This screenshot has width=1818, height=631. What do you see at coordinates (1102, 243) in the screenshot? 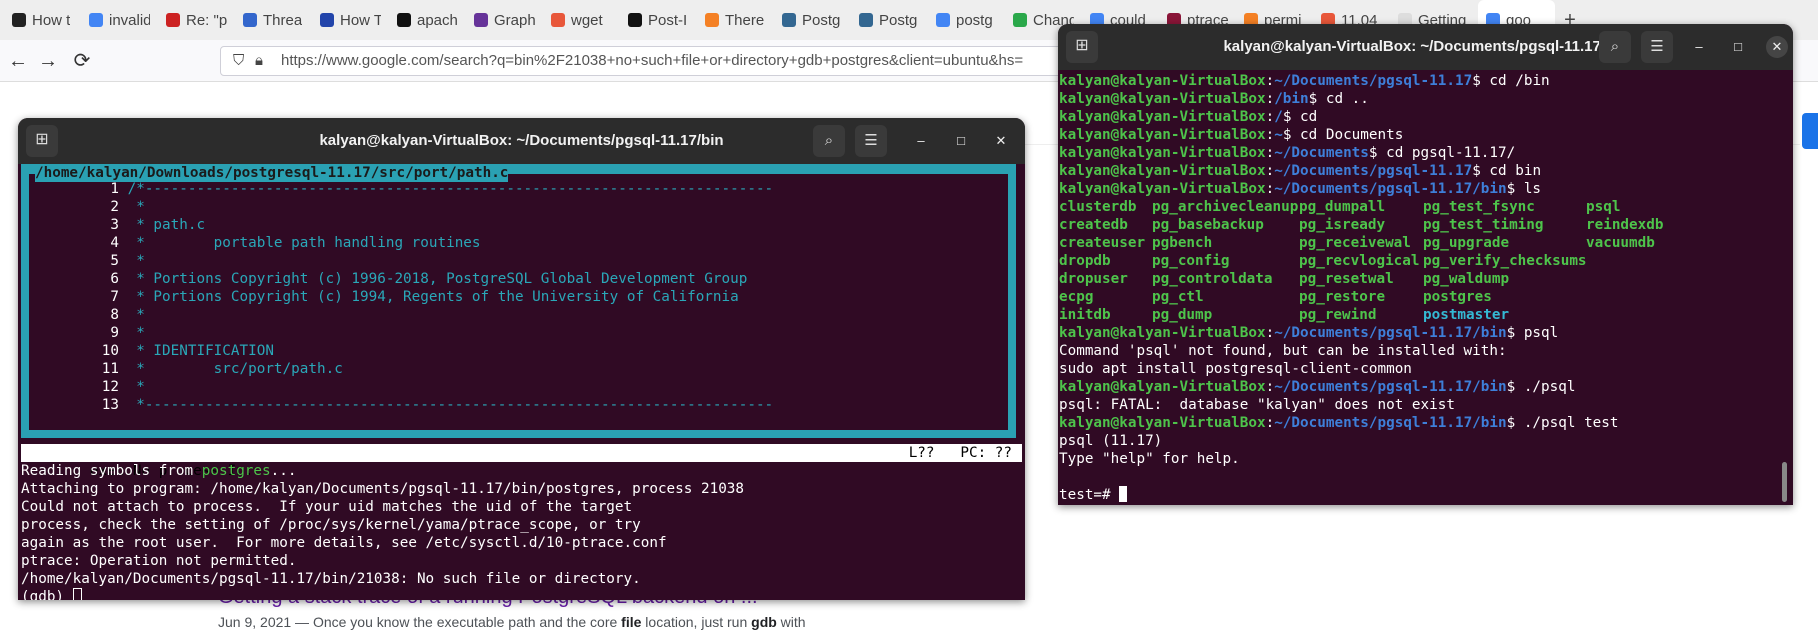
I see `ls-entry: createuser` at bounding box center [1102, 243].